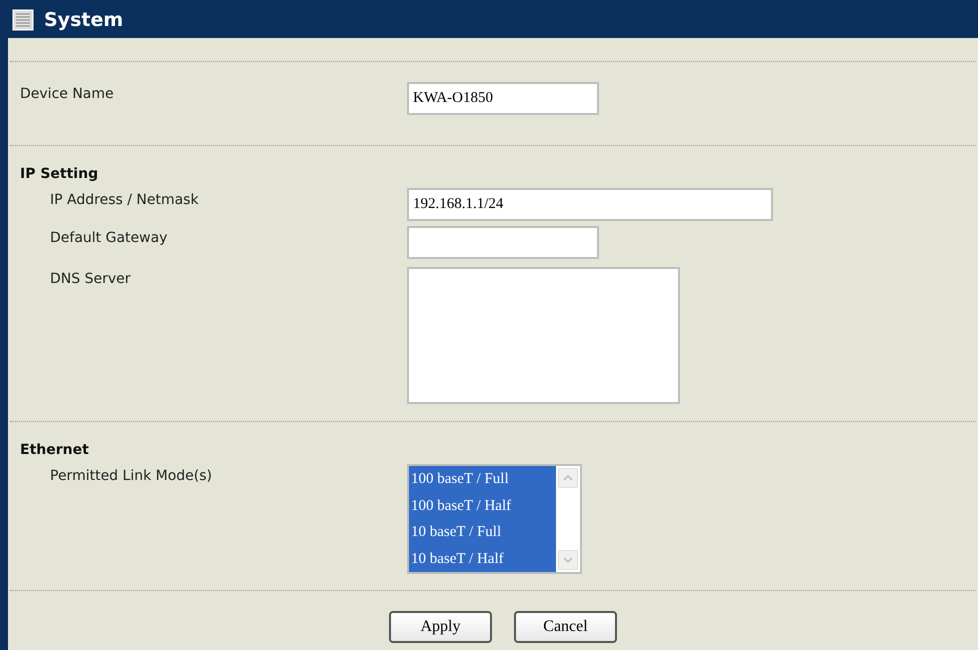  I want to click on field-label: Permitted Link Mode(s), so click(131, 475).